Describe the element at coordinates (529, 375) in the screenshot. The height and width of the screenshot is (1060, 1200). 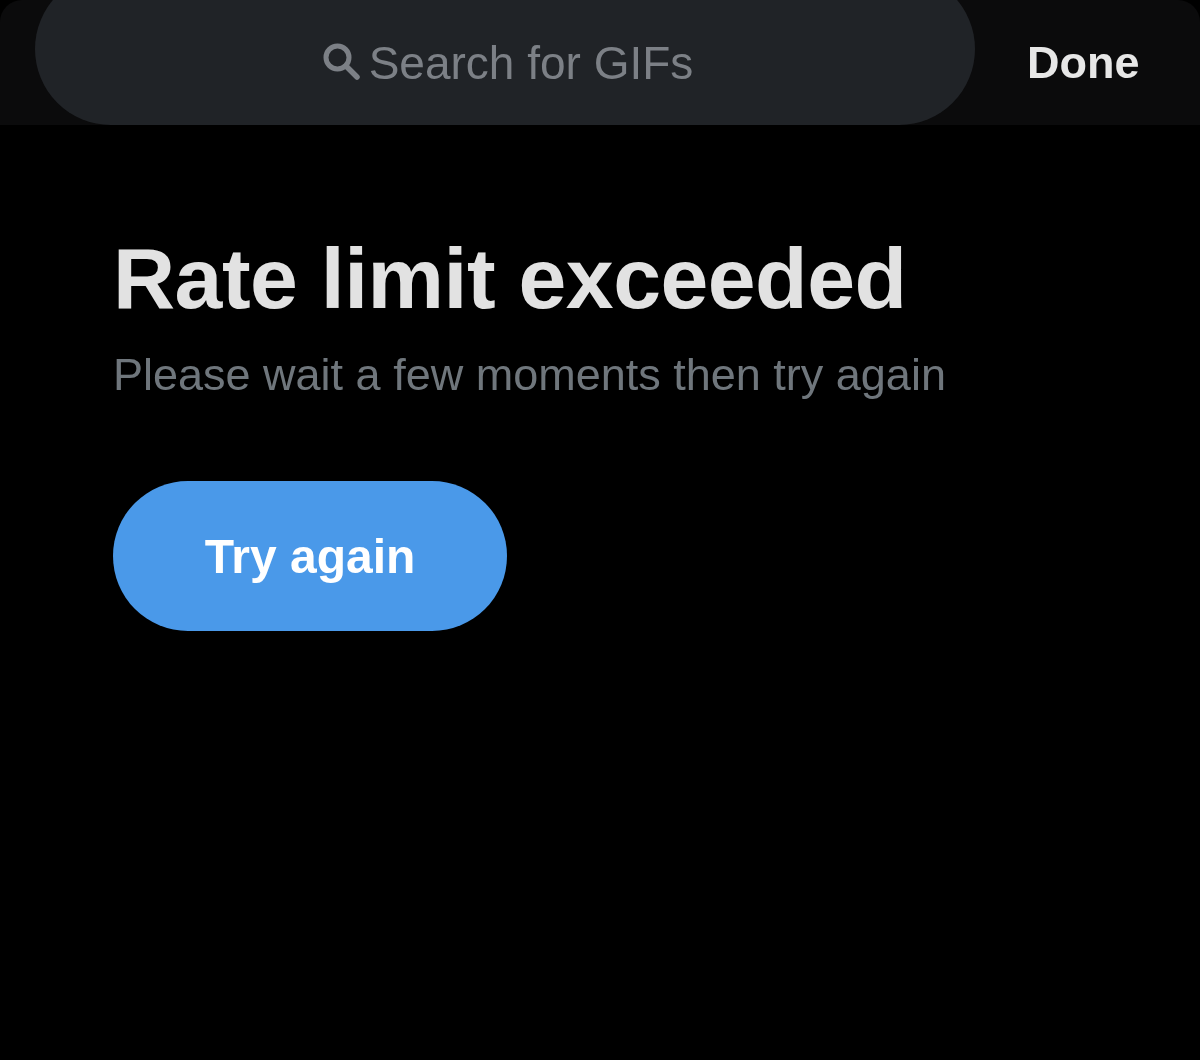
I see `error-message: Please wait a few moments then try again` at that location.